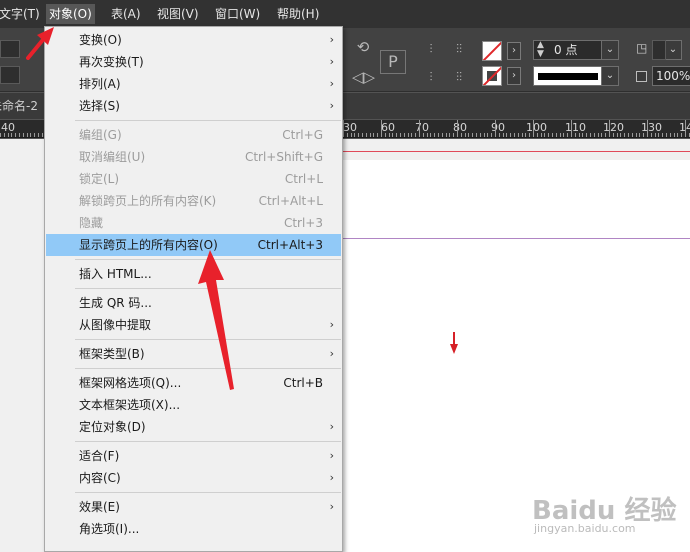 The image size is (690, 552). I want to click on menu-item-shortcut: Ctrl+B, so click(303, 383).